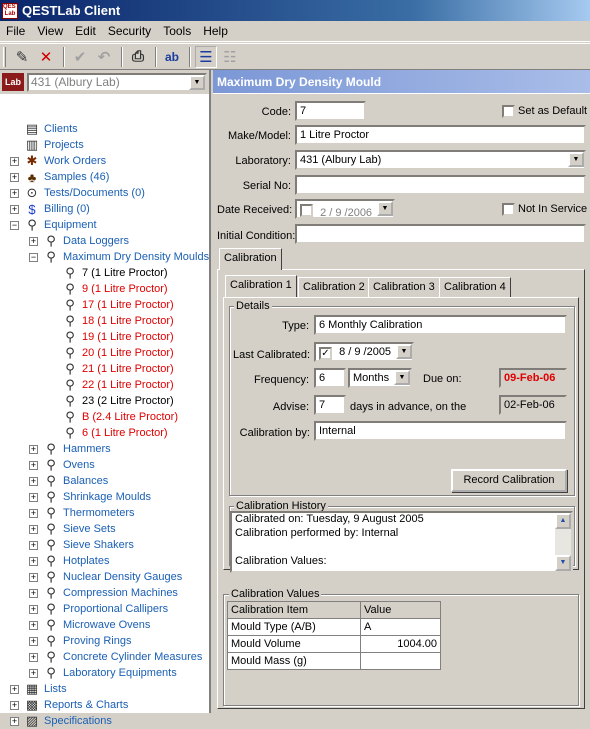  Describe the element at coordinates (364, 352) in the screenshot. I see `last-calibrated-field: ✓ 8 / 9 /2005 ▼` at that location.